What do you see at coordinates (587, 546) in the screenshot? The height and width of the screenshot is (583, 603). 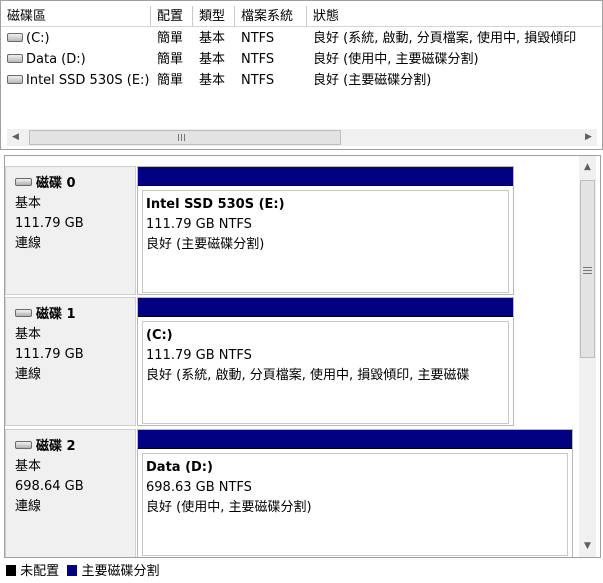 I see `scroll-down-icon: ▼` at bounding box center [587, 546].